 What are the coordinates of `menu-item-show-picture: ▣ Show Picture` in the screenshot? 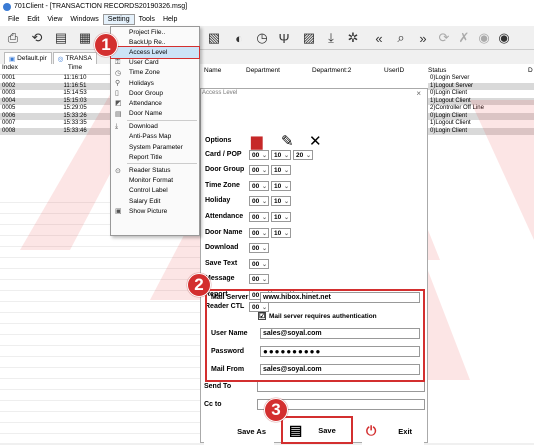 It's located at (155, 211).